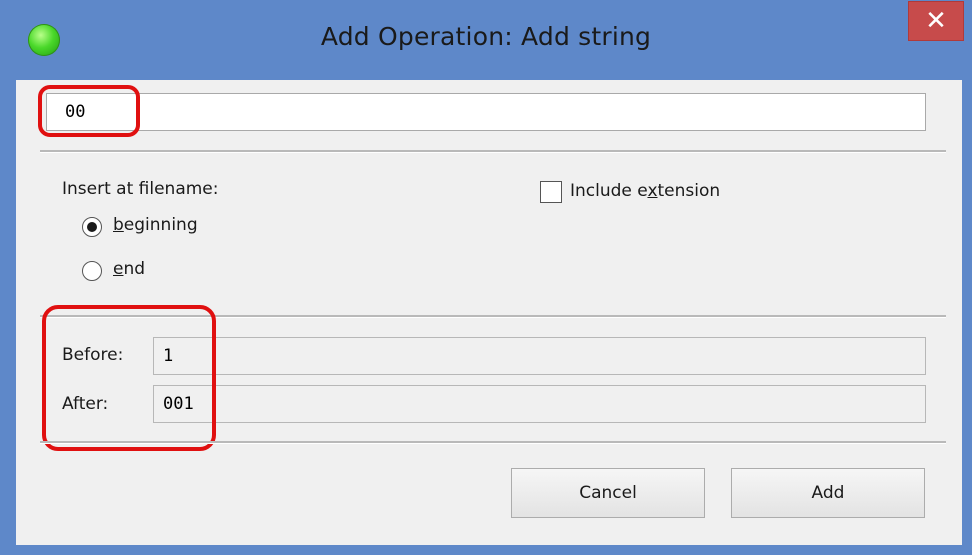  What do you see at coordinates (118, 225) in the screenshot?
I see `beginning-mnemonic: b` at bounding box center [118, 225].